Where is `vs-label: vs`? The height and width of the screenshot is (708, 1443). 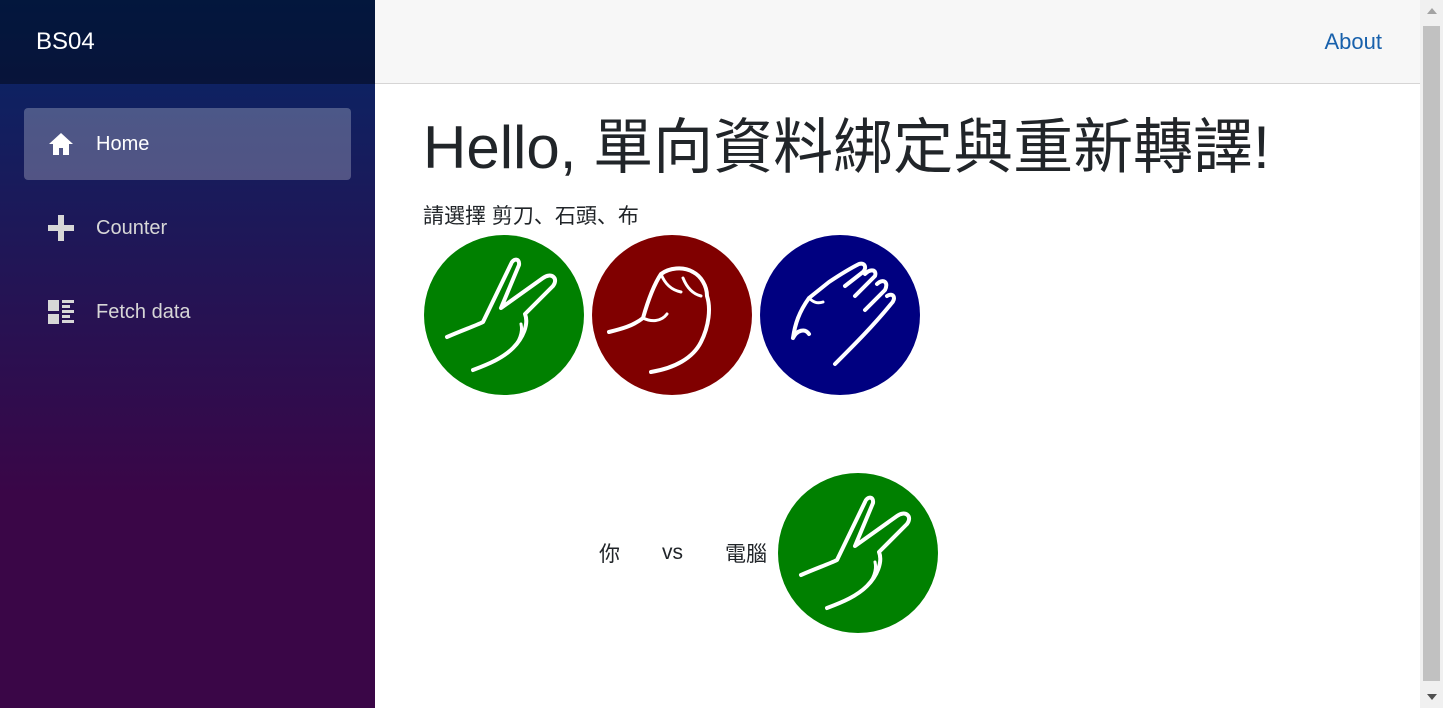
vs-label: vs is located at coordinates (672, 552).